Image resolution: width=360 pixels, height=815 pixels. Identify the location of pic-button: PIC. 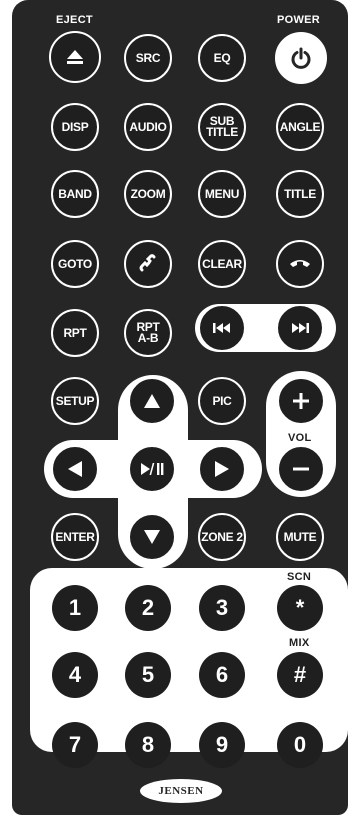
(222, 401).